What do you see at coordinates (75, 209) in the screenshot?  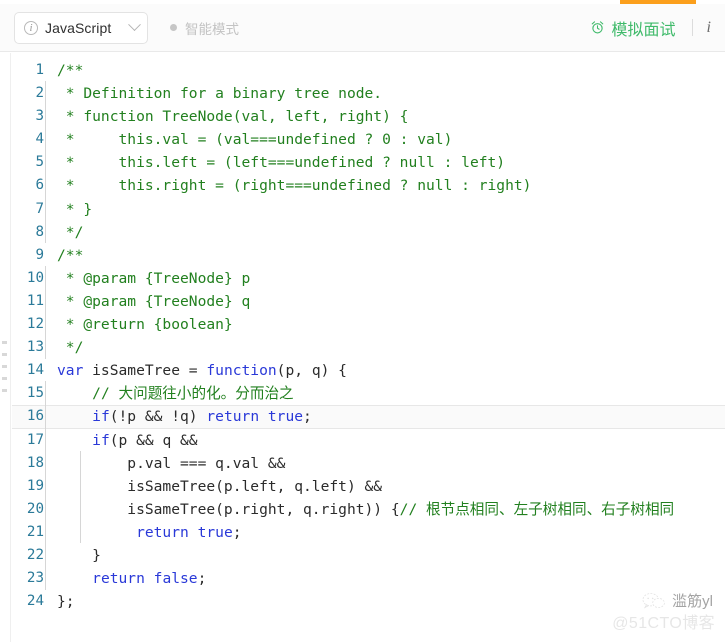 I see `code-comment: * }` at bounding box center [75, 209].